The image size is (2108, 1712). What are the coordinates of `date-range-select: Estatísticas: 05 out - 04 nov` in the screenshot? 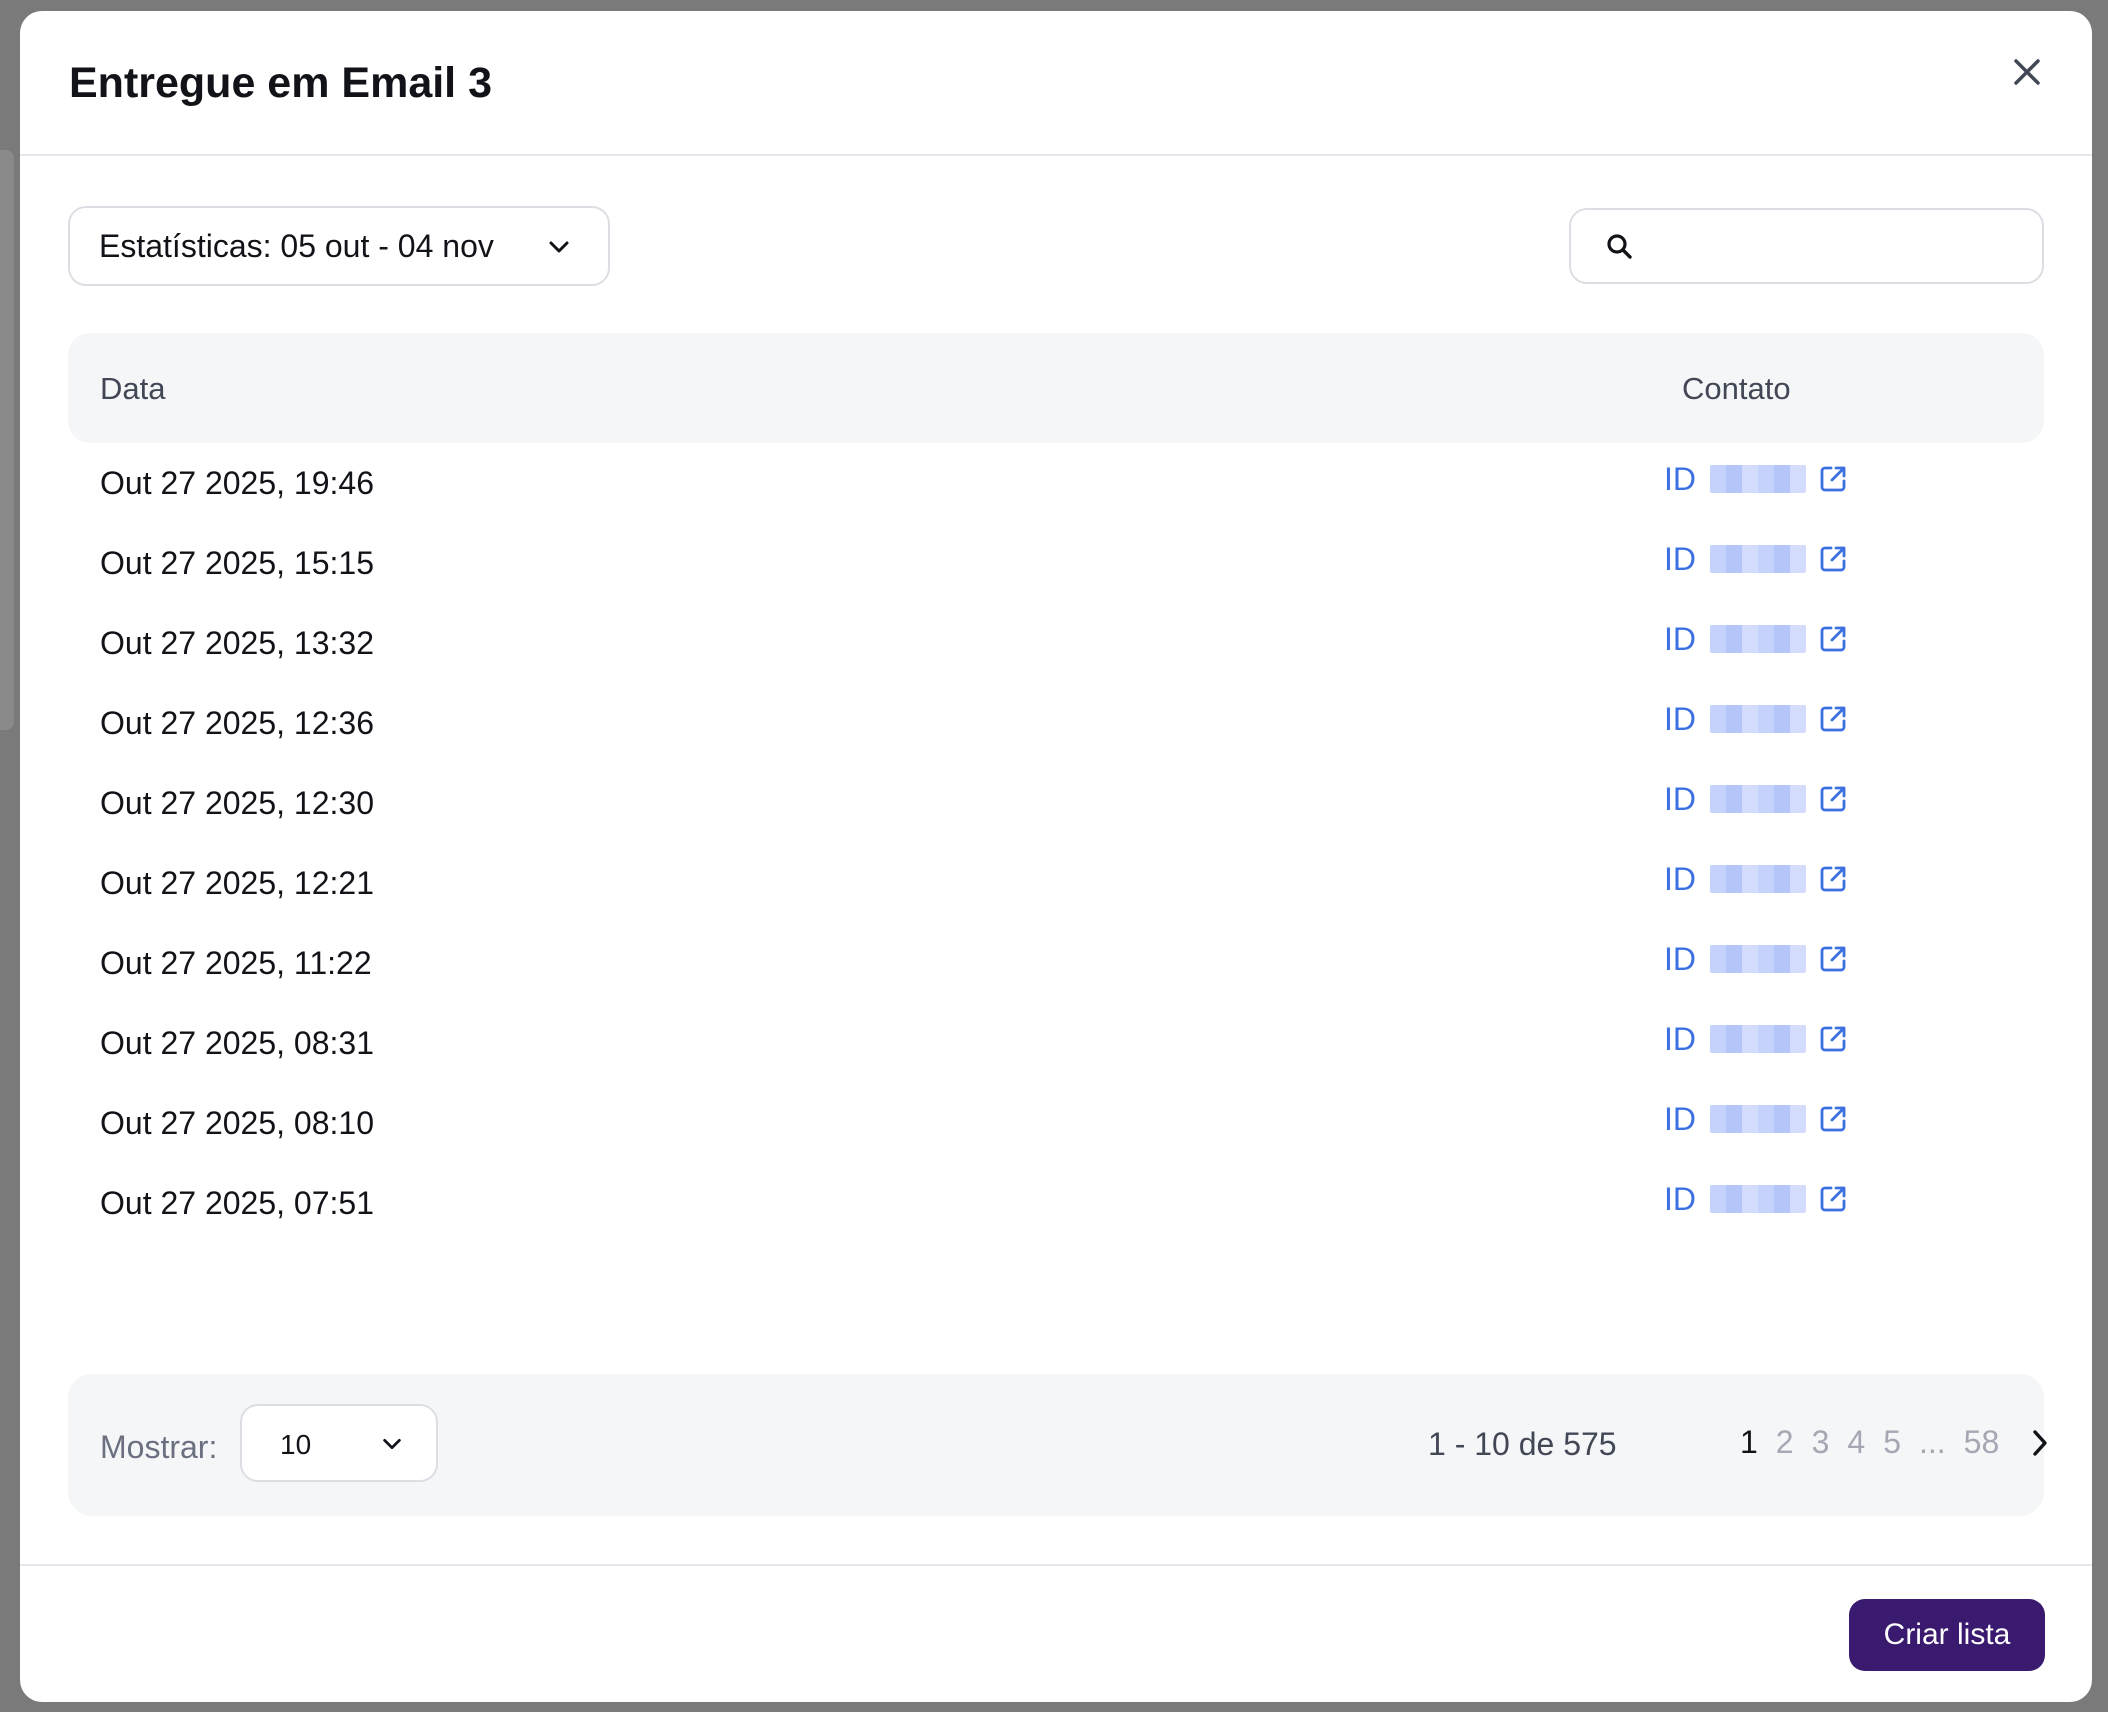 It's located at (339, 246).